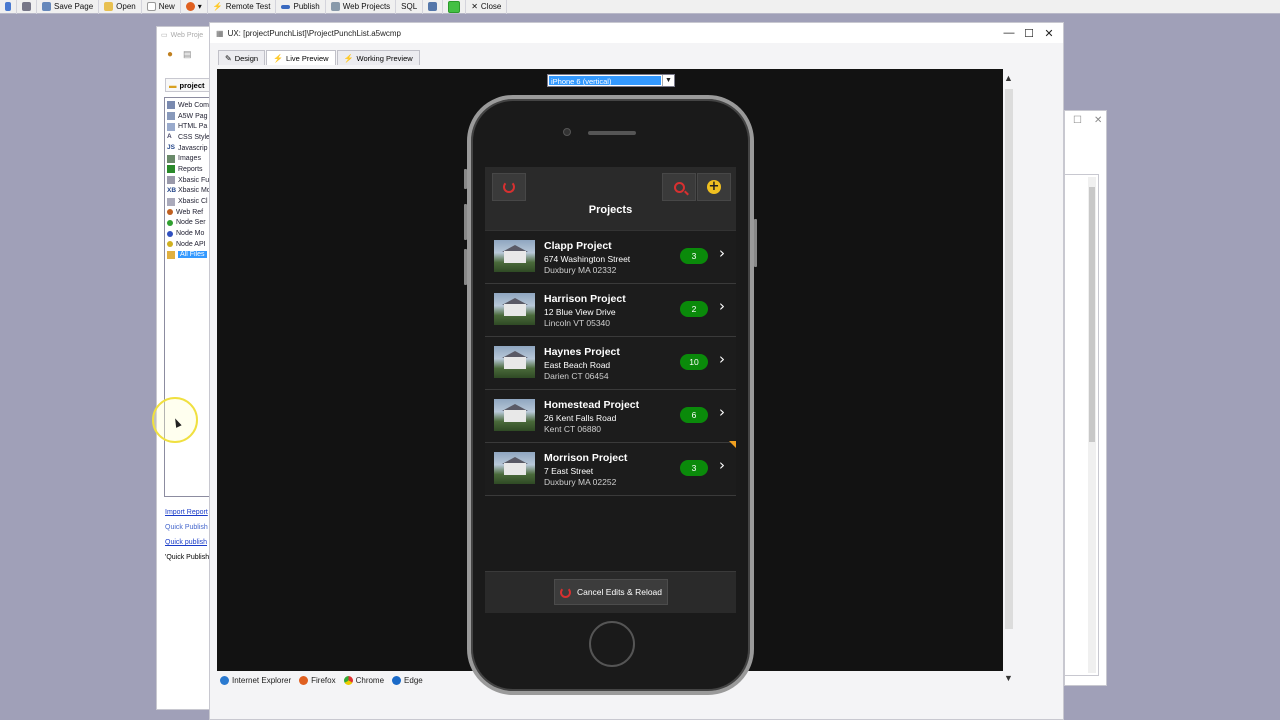  I want to click on maximize-button: ☐, so click(1029, 33).